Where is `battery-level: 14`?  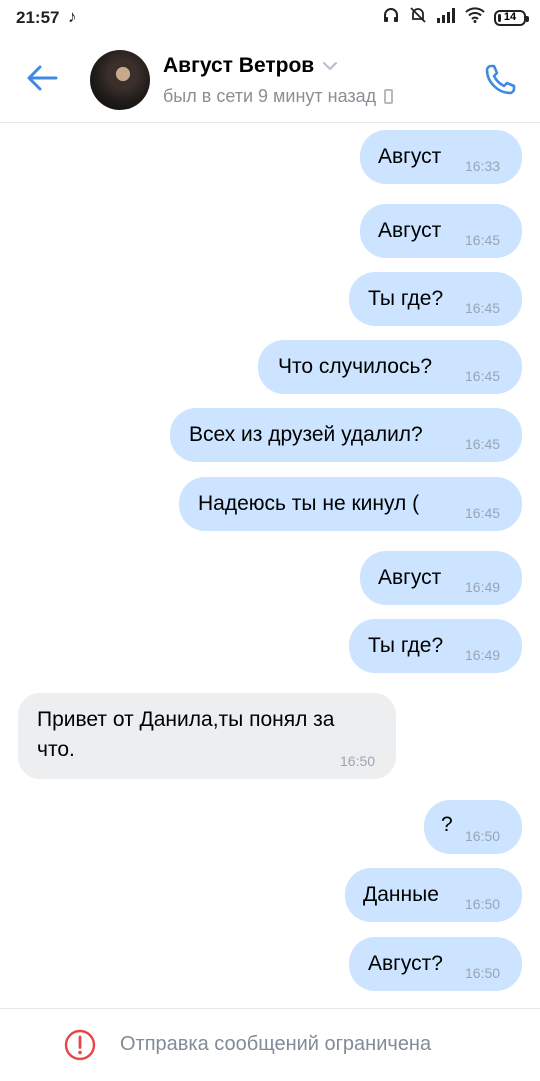 battery-level: 14 is located at coordinates (510, 17).